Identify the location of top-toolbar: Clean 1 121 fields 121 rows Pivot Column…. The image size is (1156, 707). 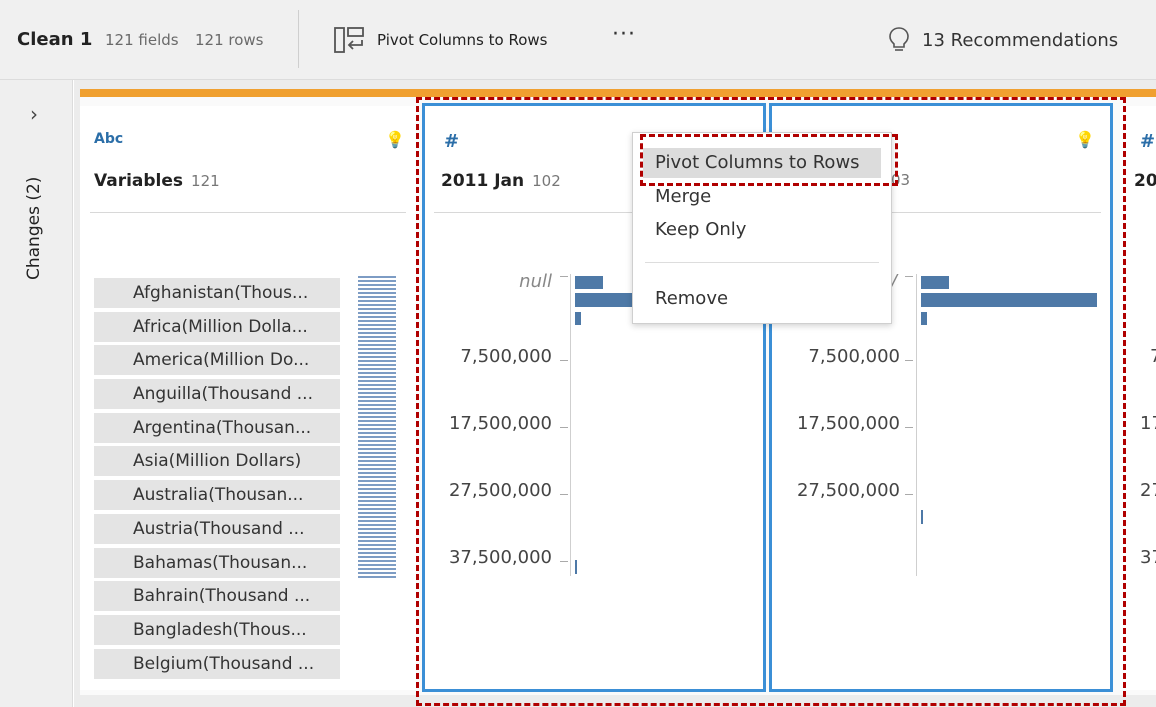
(578, 40).